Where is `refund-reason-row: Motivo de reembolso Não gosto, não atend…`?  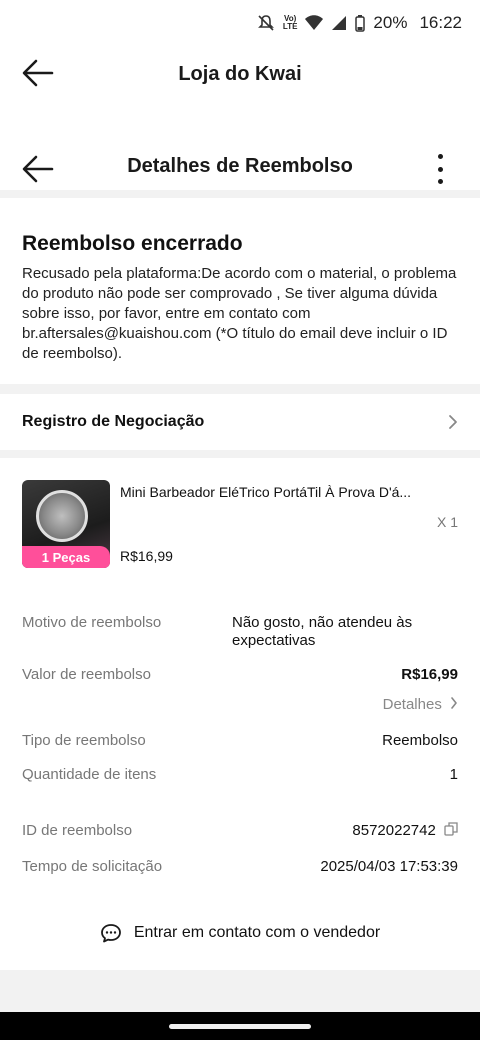
refund-reason-row: Motivo de reembolso Não gosto, não atend… is located at coordinates (240, 632).